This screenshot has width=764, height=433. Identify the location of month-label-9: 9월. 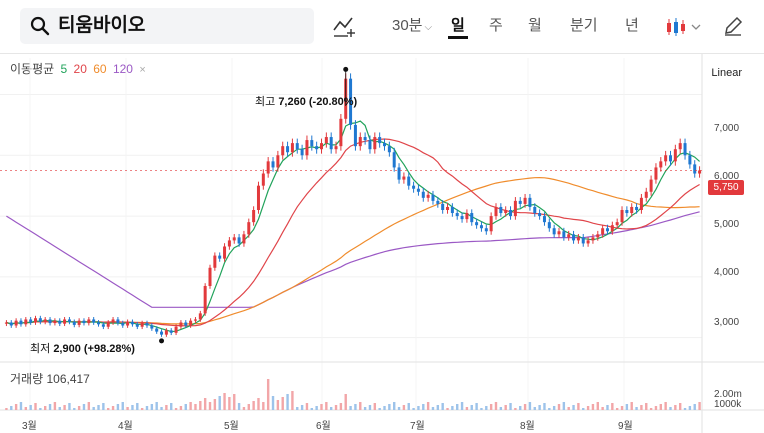
(625, 426).